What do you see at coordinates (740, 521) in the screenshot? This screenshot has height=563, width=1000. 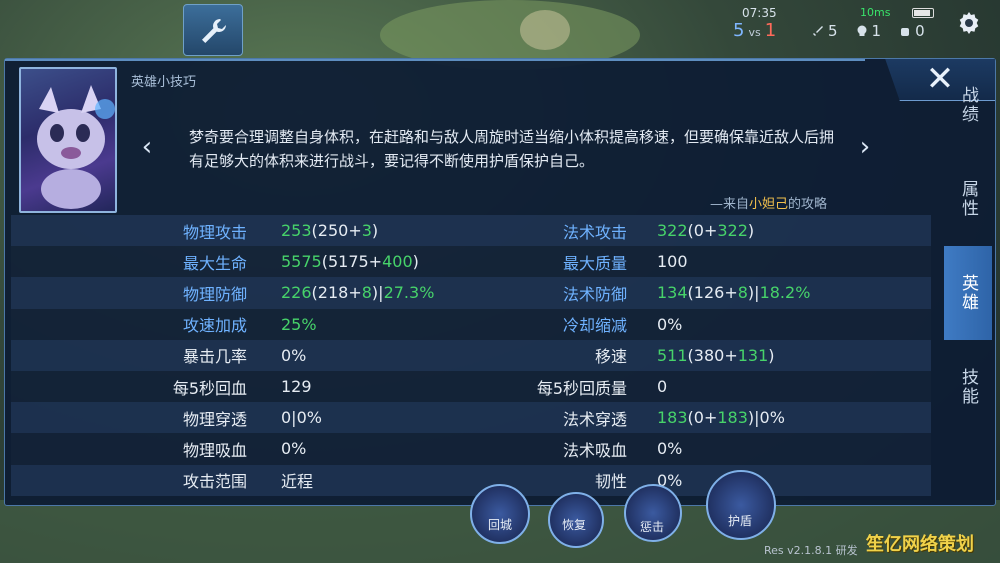 I see `shield-label: 护盾` at bounding box center [740, 521].